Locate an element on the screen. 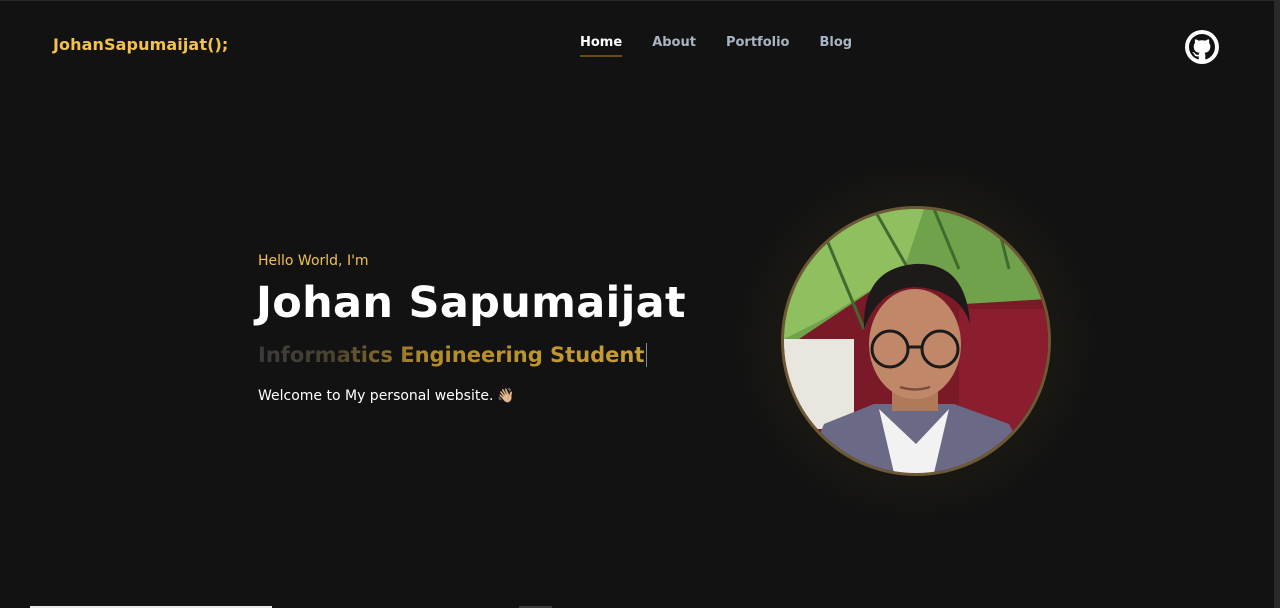 The height and width of the screenshot is (608, 1280). hero-greeting: Hello World, I'm is located at coordinates (313, 261).